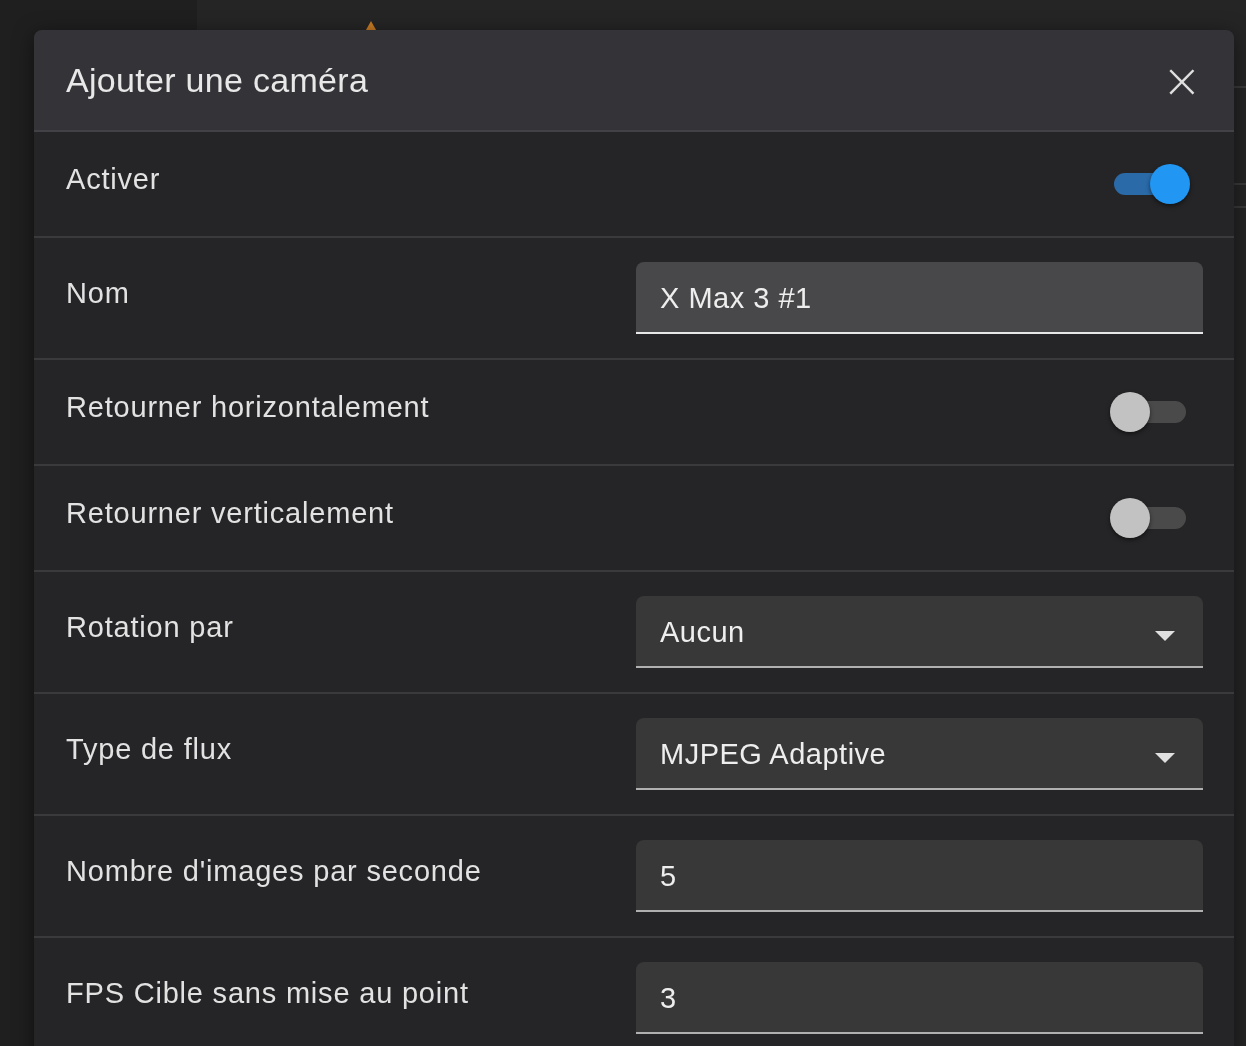 This screenshot has height=1046, width=1246. I want to click on field-label: Nombre d'images par seconde, so click(274, 871).